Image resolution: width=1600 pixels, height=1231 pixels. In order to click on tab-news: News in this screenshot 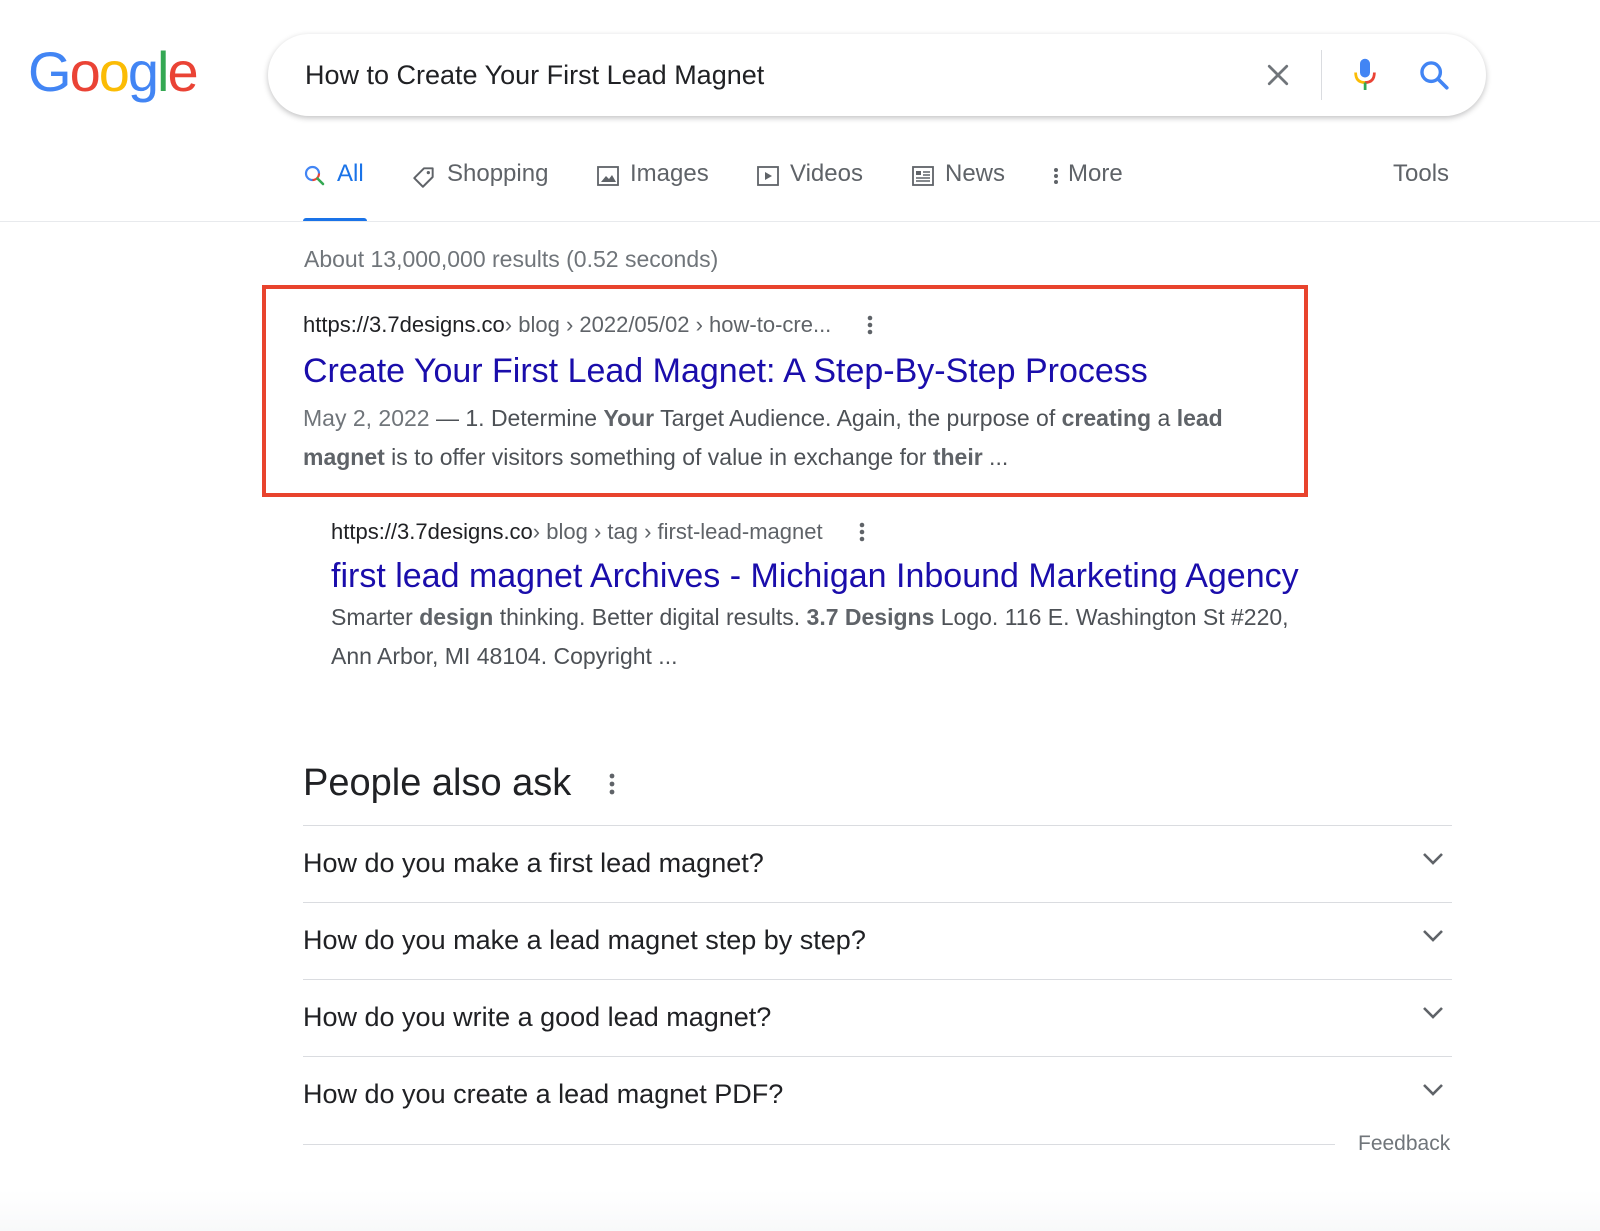, I will do `click(958, 191)`.